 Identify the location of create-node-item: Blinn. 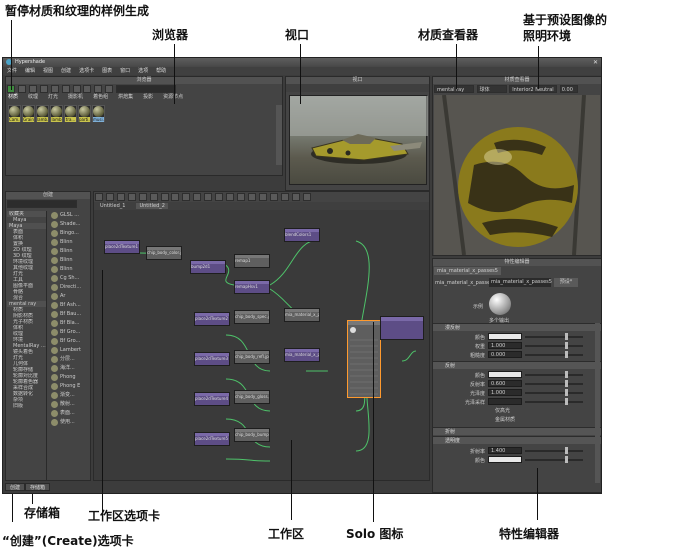
(70, 269).